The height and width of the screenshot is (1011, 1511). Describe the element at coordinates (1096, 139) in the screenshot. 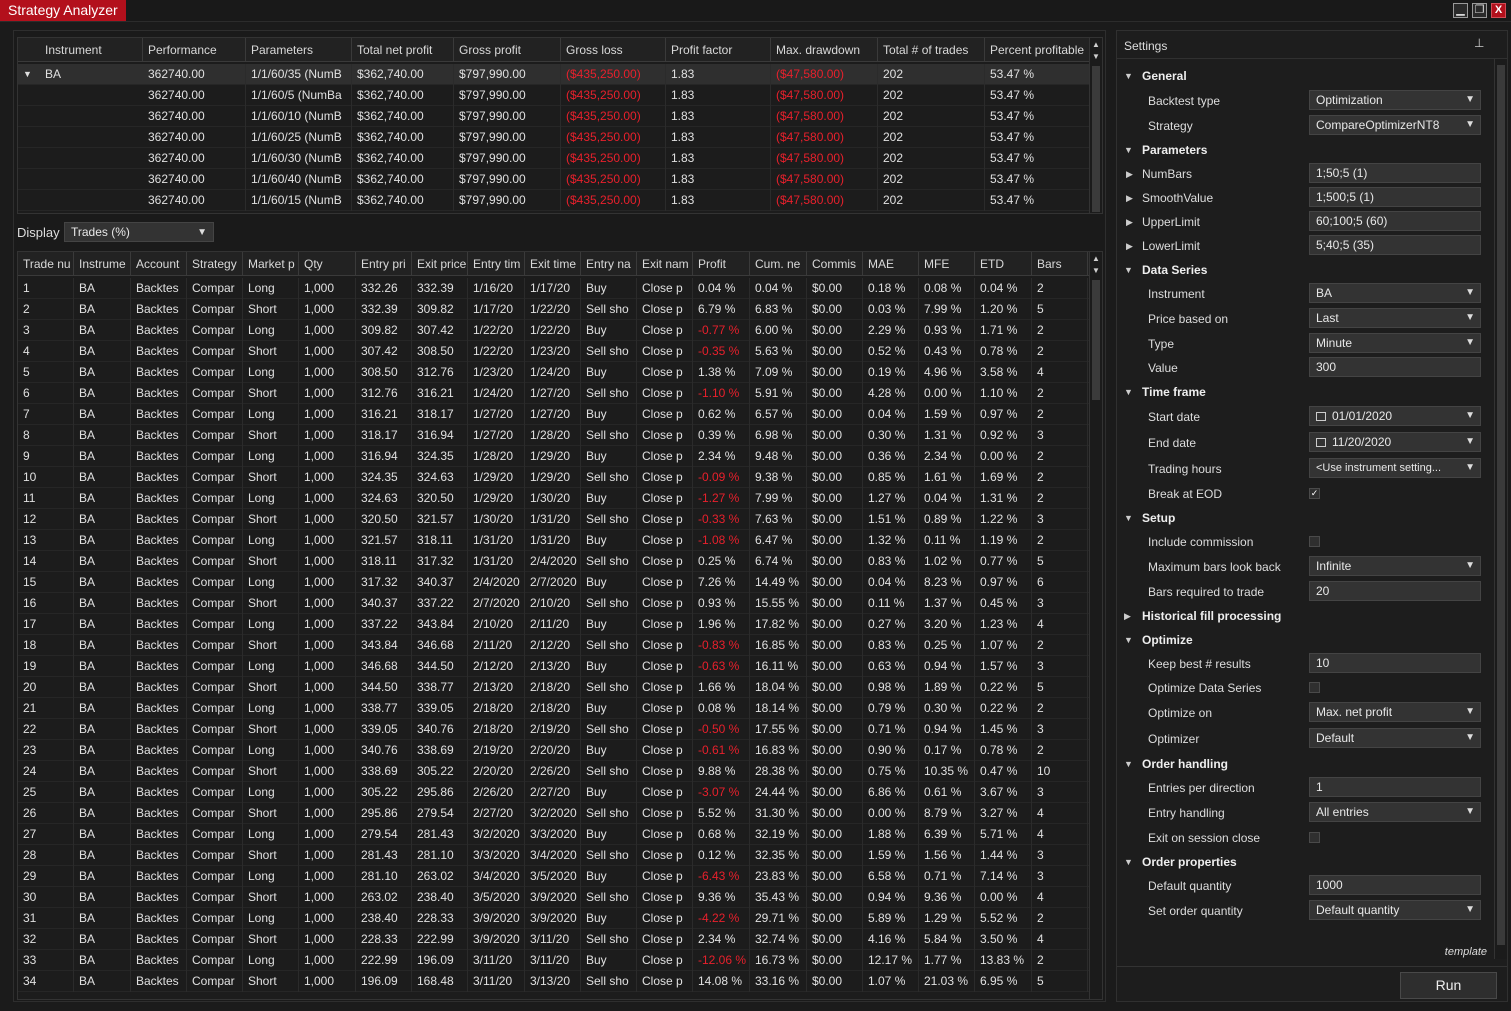

I see `results-scroll-thumb` at that location.